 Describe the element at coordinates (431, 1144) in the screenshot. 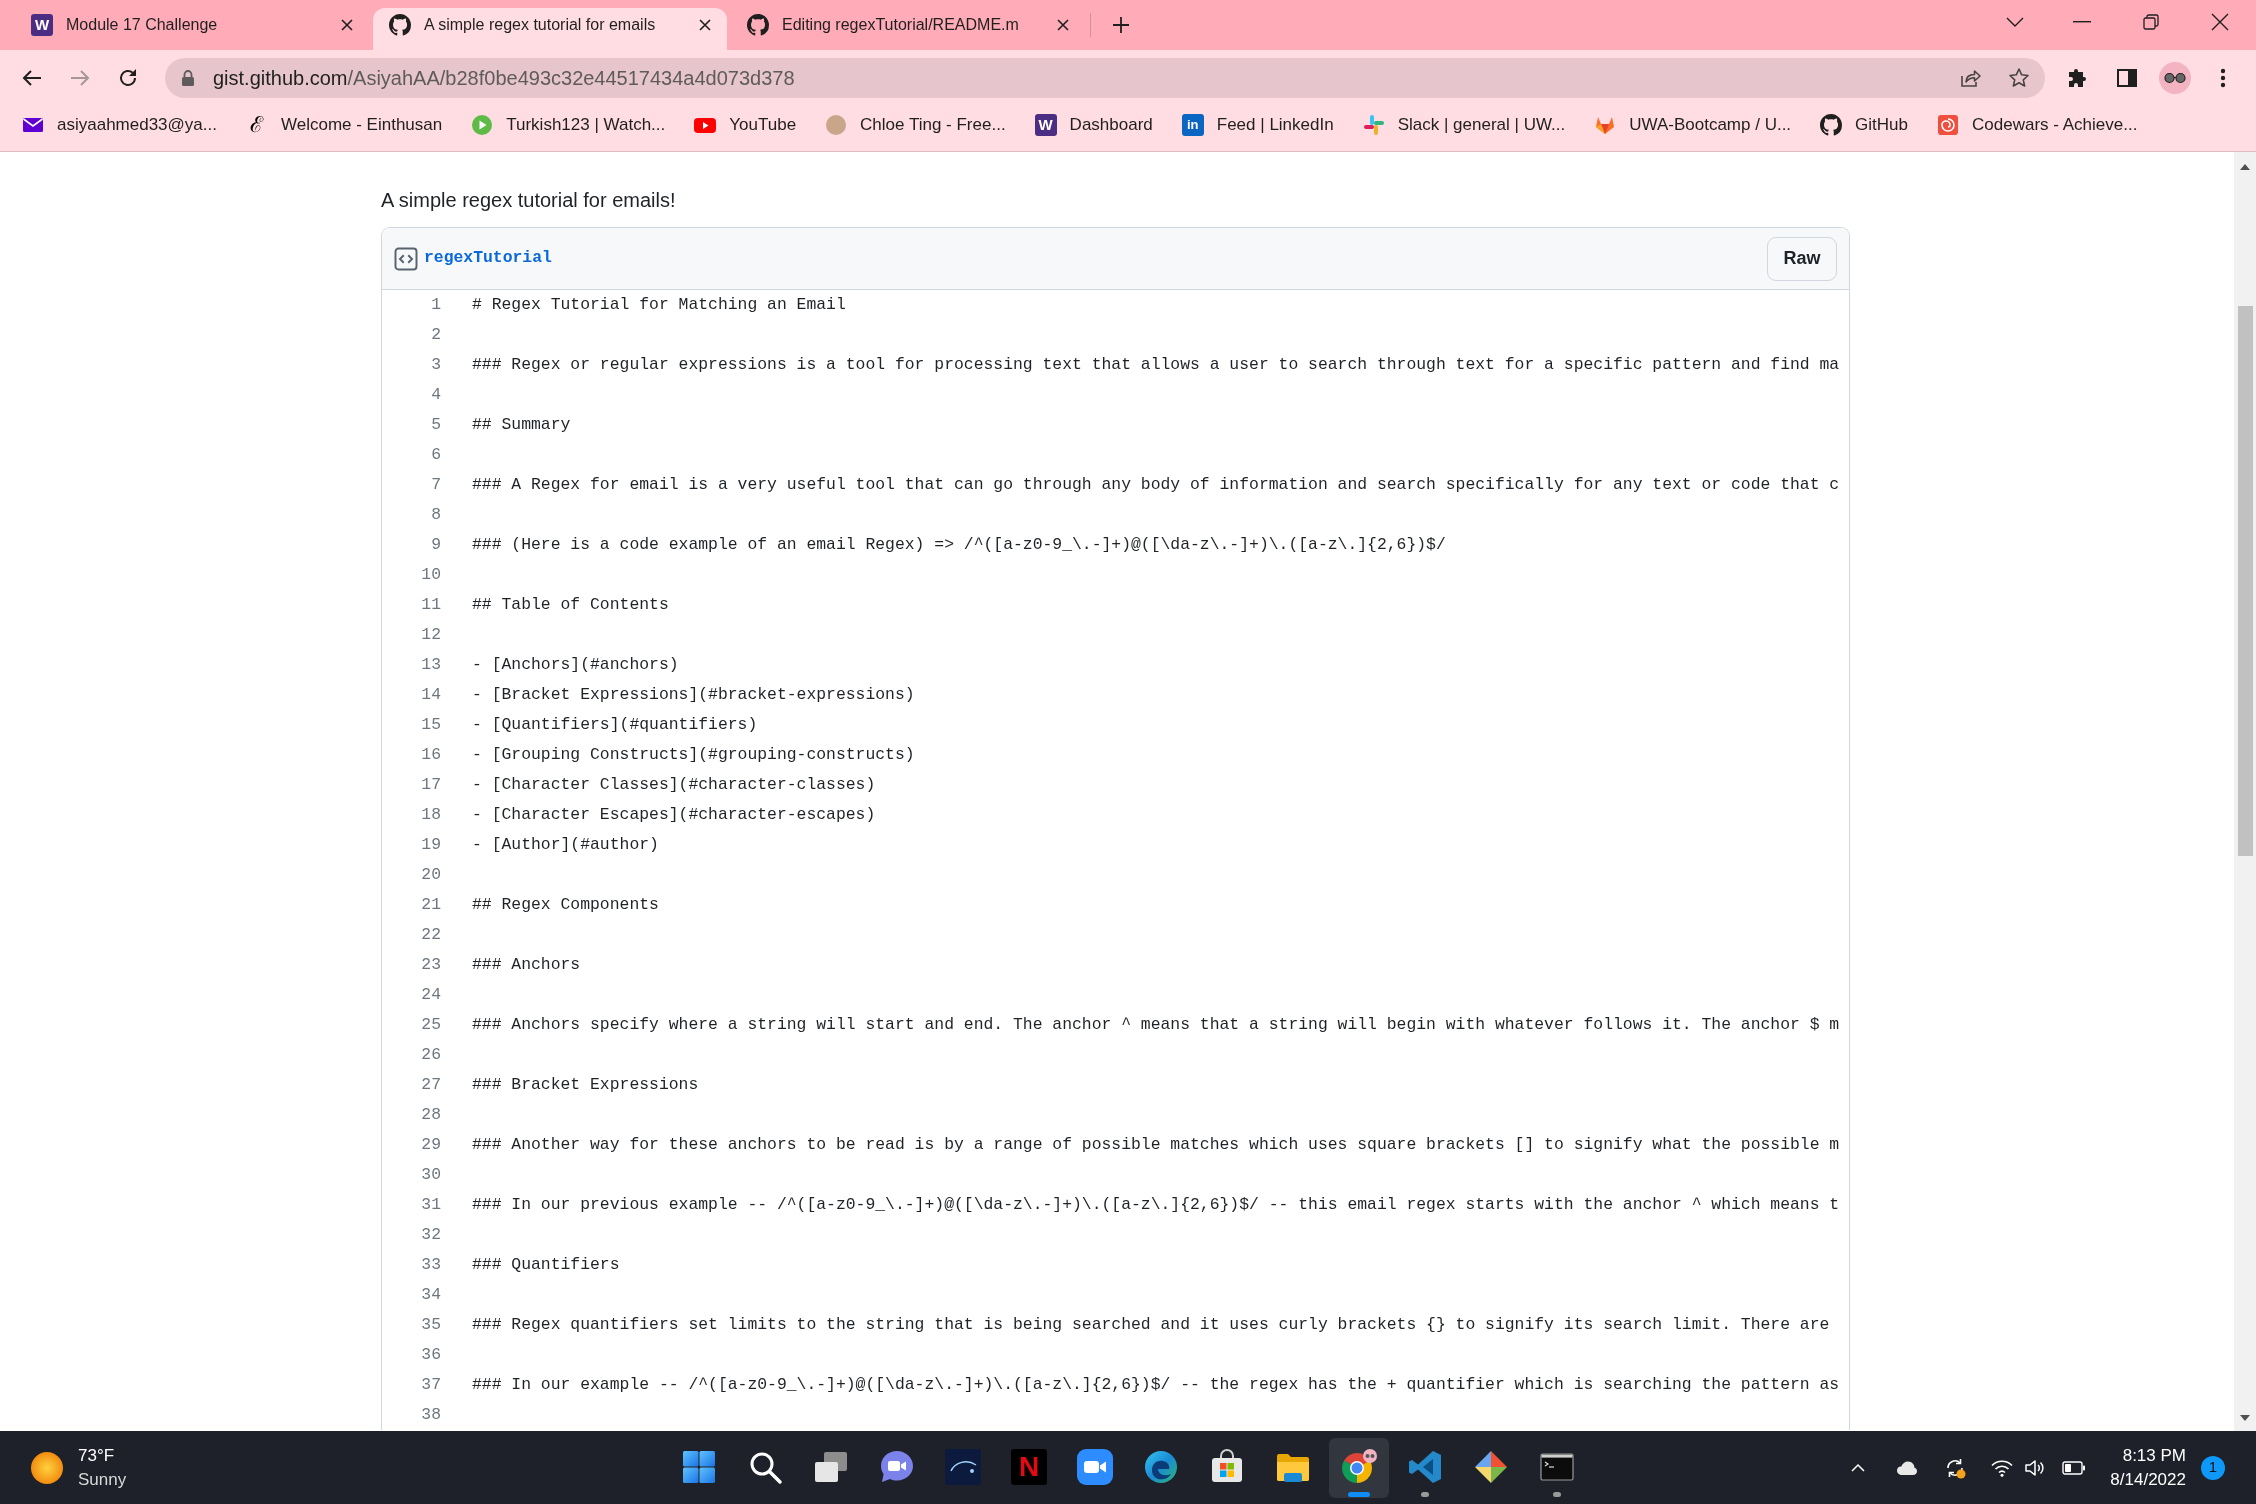

I see `line-number: 29` at that location.